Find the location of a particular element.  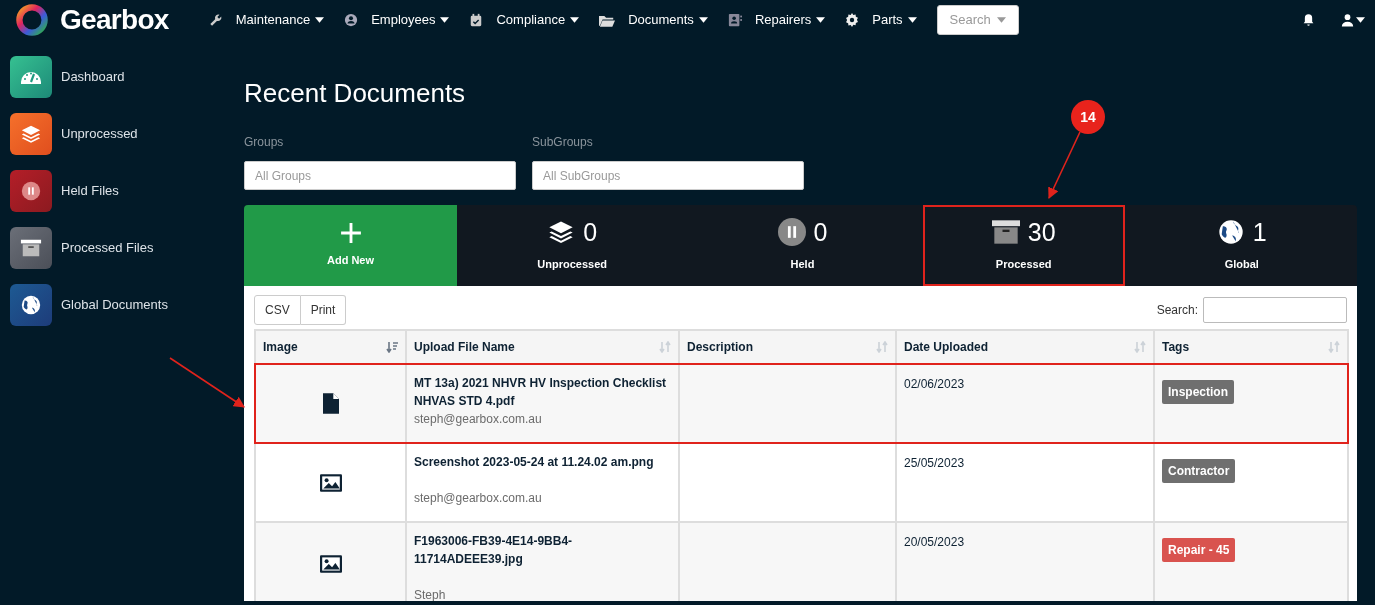

bell-icon is located at coordinates (1308, 20).